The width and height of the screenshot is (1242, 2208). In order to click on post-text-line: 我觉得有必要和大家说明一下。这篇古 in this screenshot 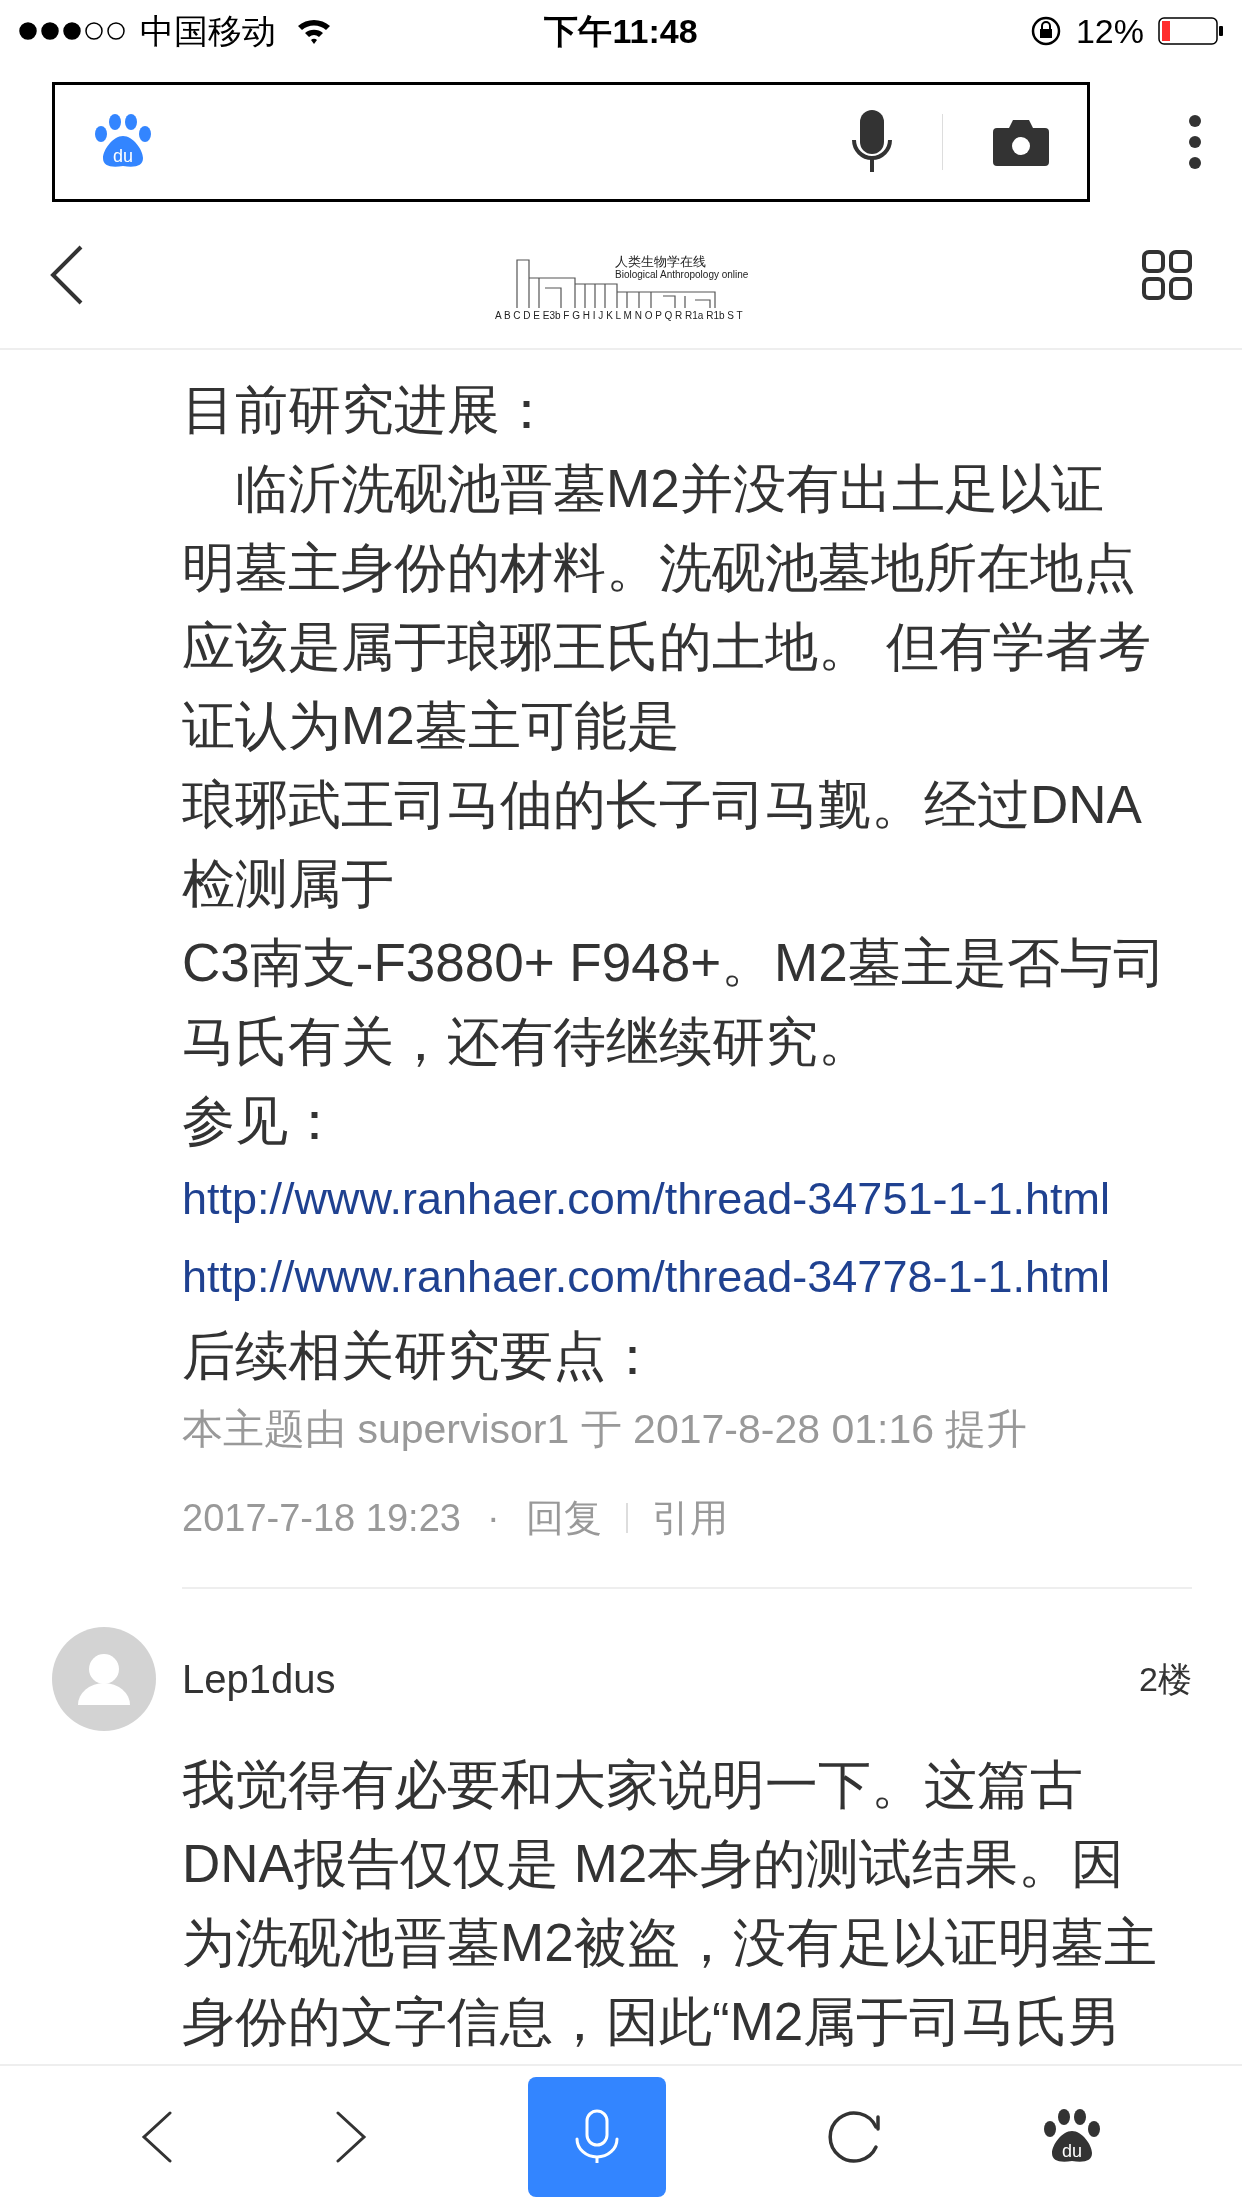, I will do `click(632, 1785)`.